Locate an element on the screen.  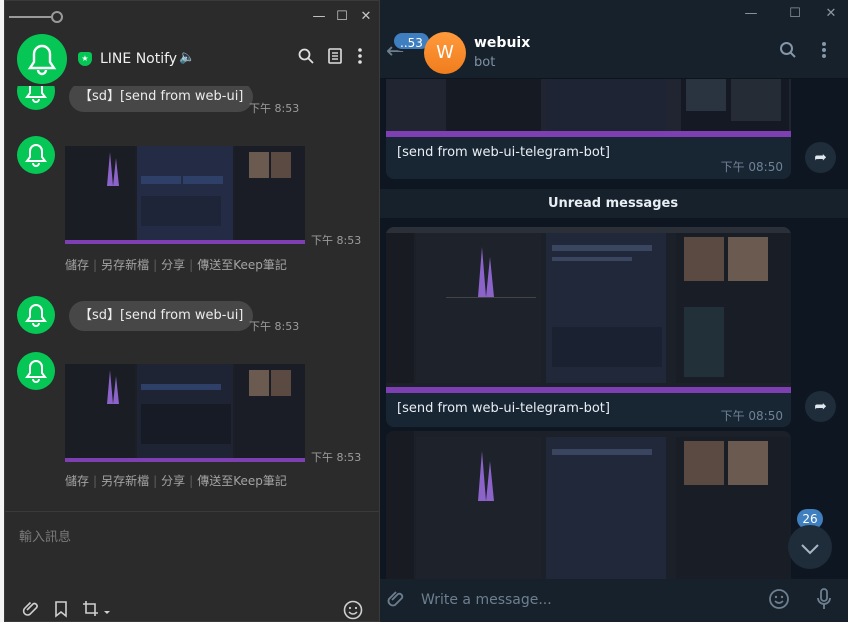
speaker-icon: 🔈 is located at coordinates (187, 57).